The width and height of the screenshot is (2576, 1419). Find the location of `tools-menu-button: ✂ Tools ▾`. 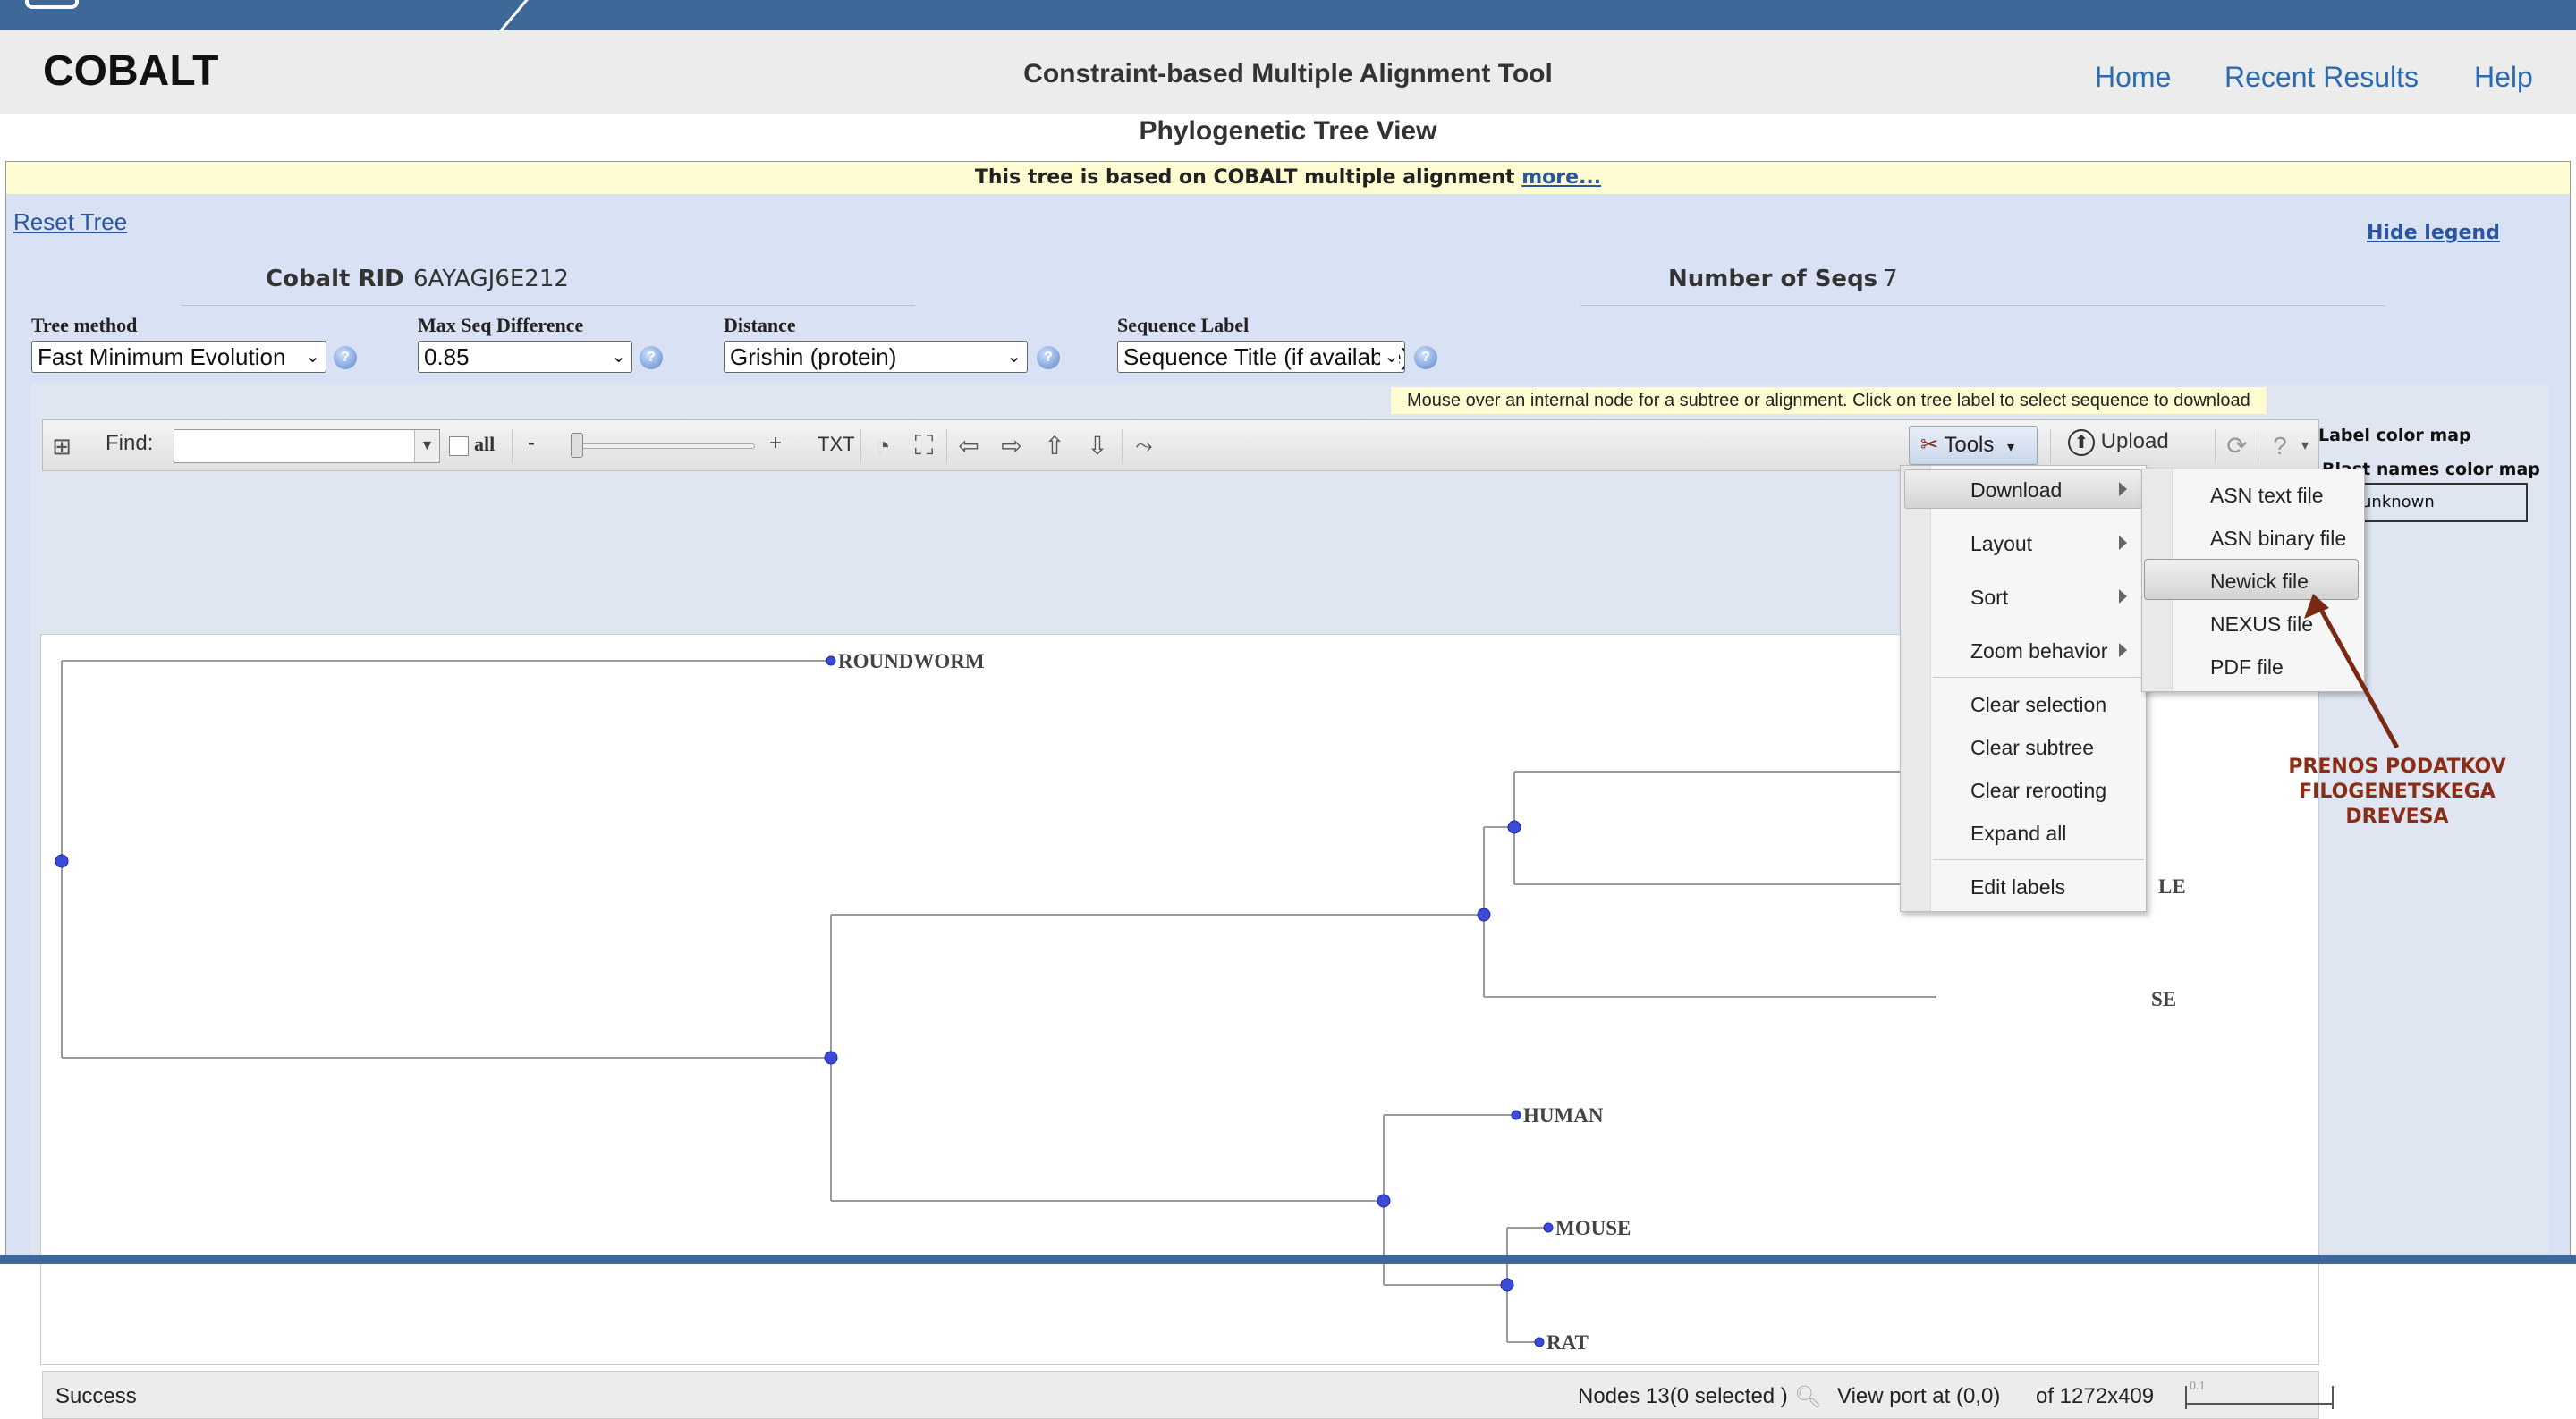

tools-menu-button: ✂ Tools ▾ is located at coordinates (1973, 445).